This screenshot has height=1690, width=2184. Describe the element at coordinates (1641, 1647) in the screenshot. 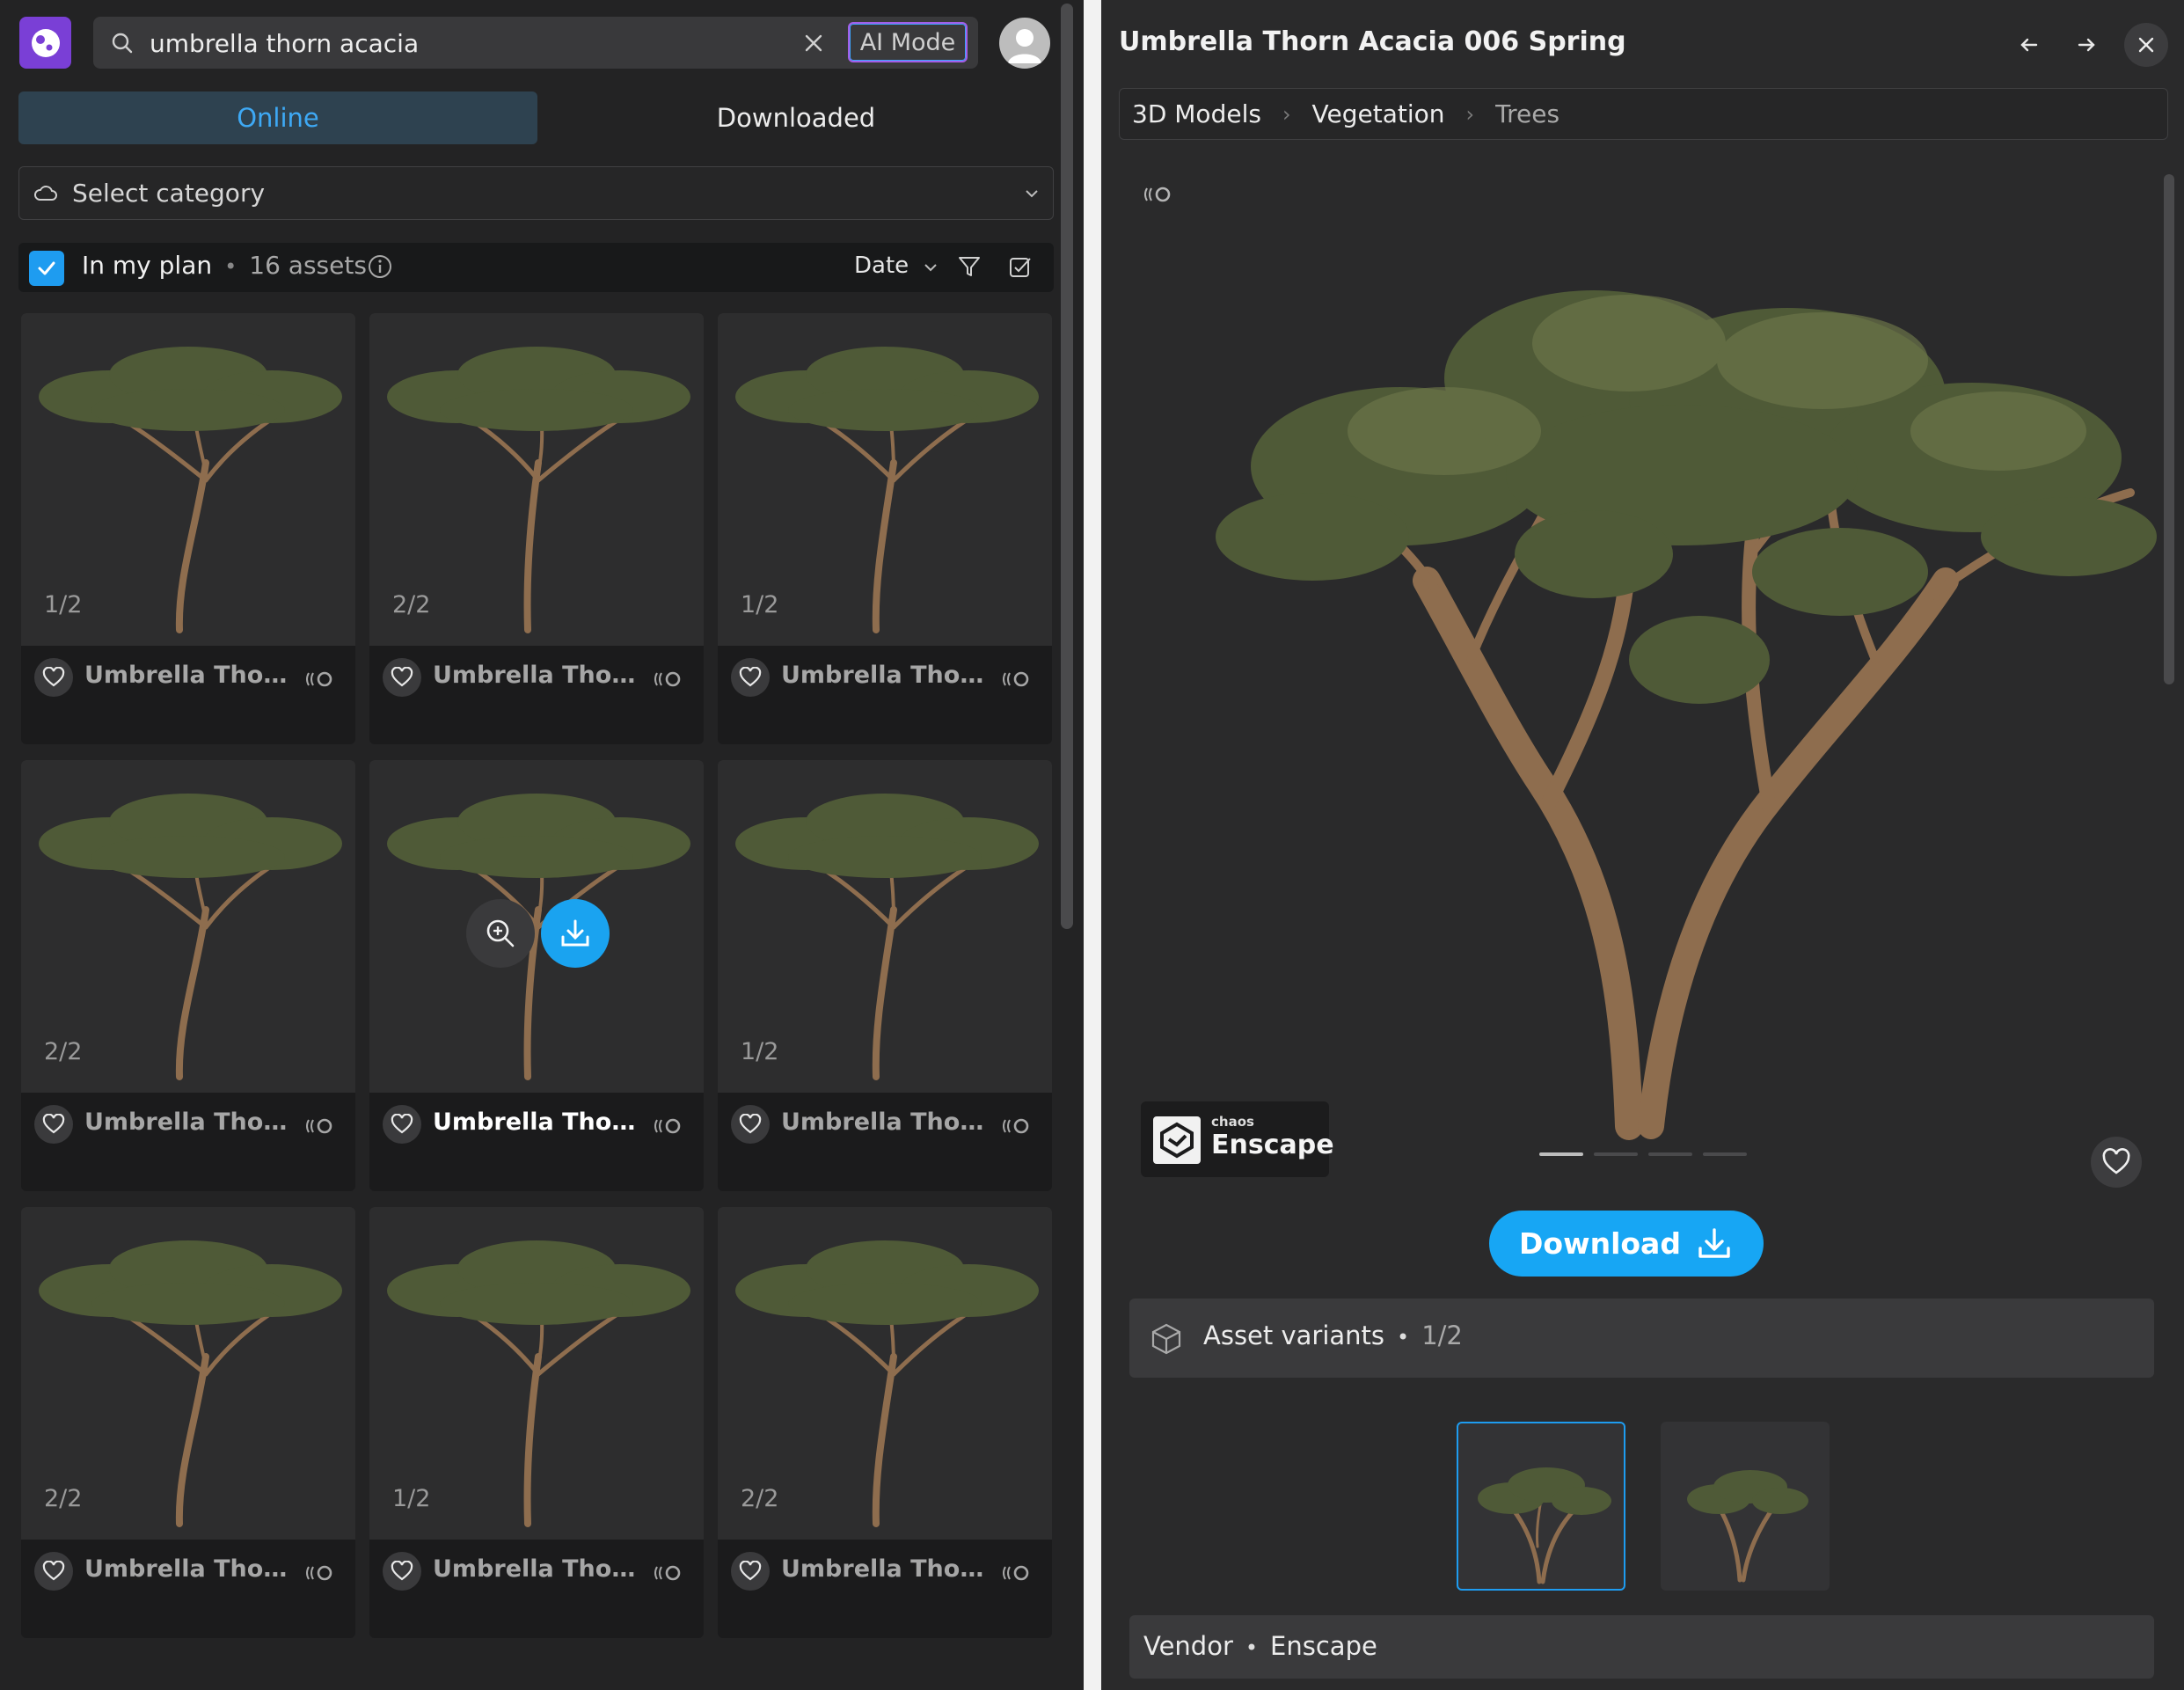

I see `vendor-row: Vendor • Enscape` at that location.